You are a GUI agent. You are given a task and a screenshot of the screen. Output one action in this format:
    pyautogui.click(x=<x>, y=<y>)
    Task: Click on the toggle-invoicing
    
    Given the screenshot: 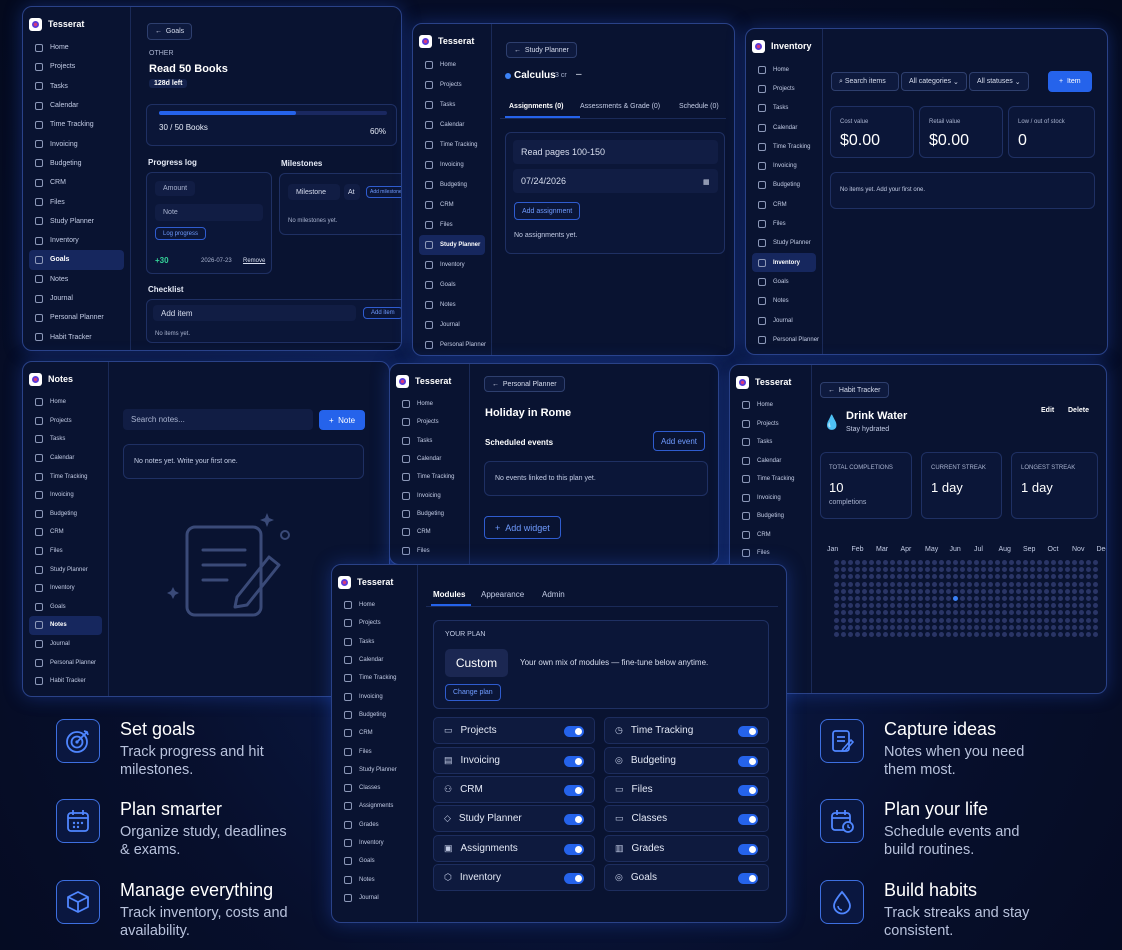 What is the action you would take?
    pyautogui.click(x=574, y=761)
    